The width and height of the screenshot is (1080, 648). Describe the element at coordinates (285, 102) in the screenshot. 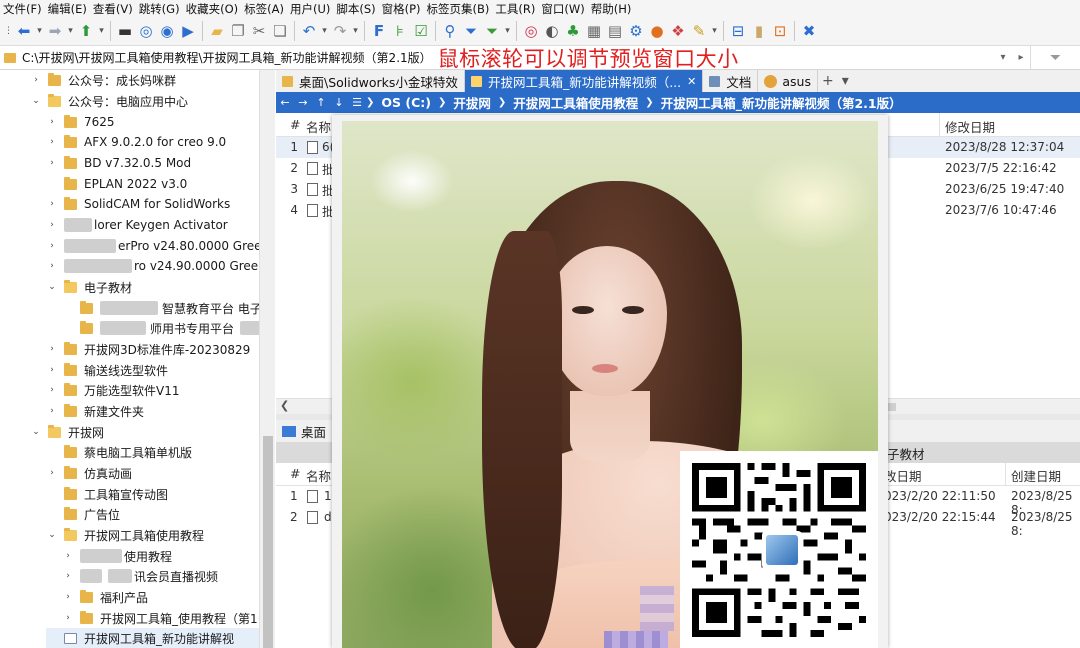

I see `back-arrow-icon: ←` at that location.